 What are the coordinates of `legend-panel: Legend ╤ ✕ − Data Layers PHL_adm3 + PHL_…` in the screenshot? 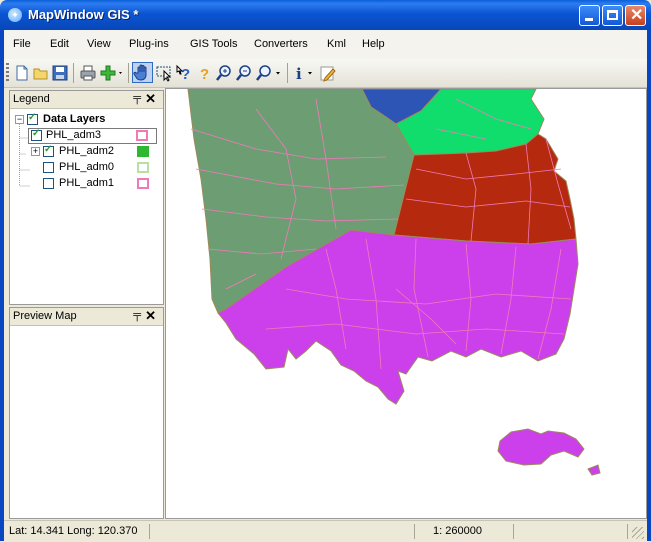 It's located at (86, 197).